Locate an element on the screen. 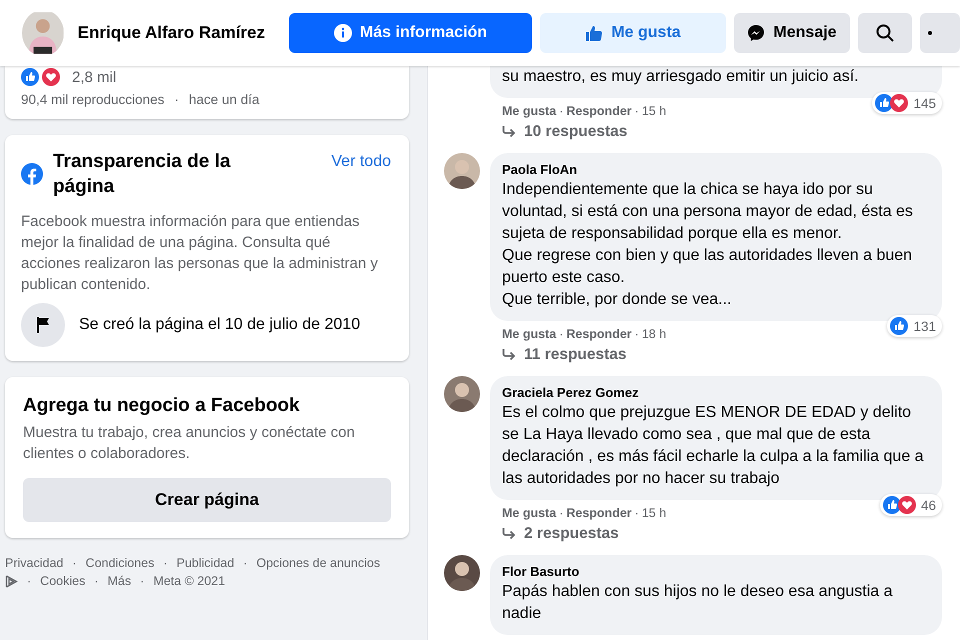 The height and width of the screenshot is (640, 960). like-page-button: Me gusta is located at coordinates (633, 33).